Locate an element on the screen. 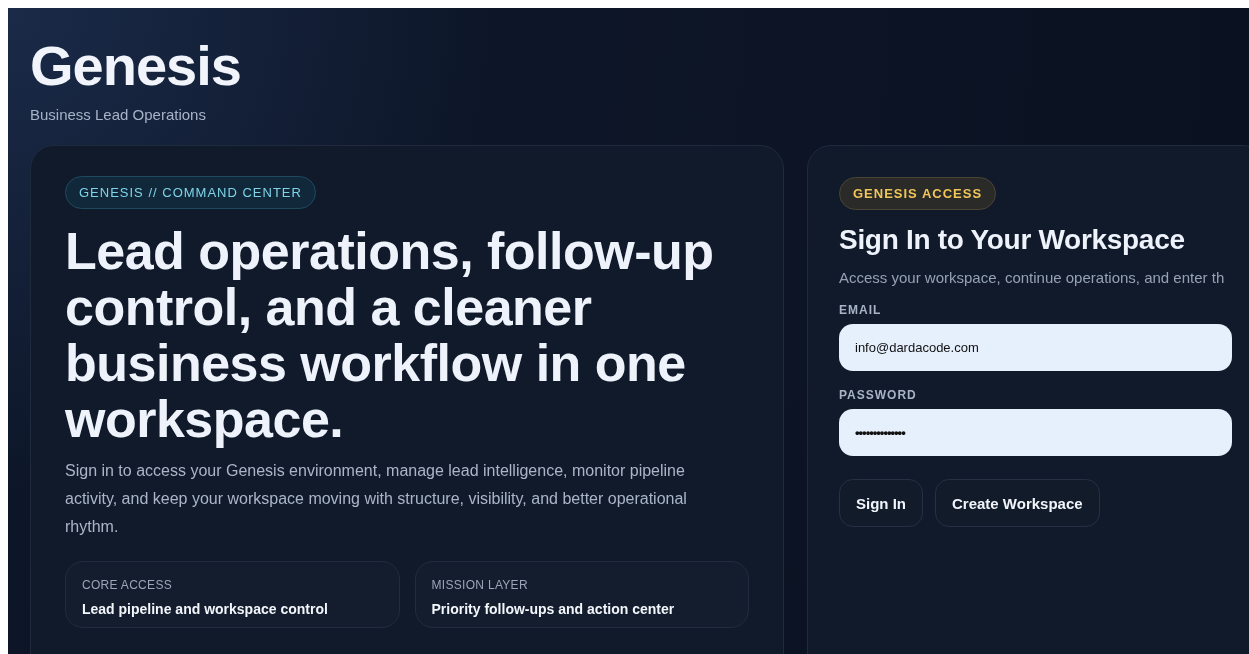 The image size is (1249, 654). create-workspace-button: Create Workspace is located at coordinates (1017, 503).